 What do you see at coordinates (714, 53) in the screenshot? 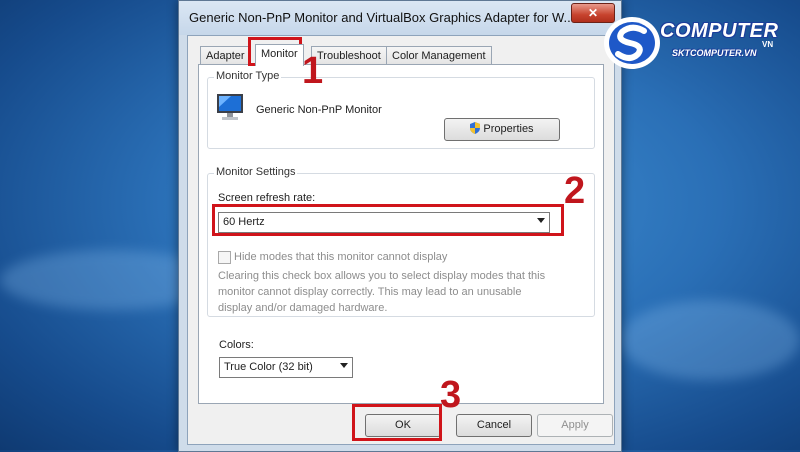
I see `logo-subtext: SKTCOMPUTER.VN` at bounding box center [714, 53].